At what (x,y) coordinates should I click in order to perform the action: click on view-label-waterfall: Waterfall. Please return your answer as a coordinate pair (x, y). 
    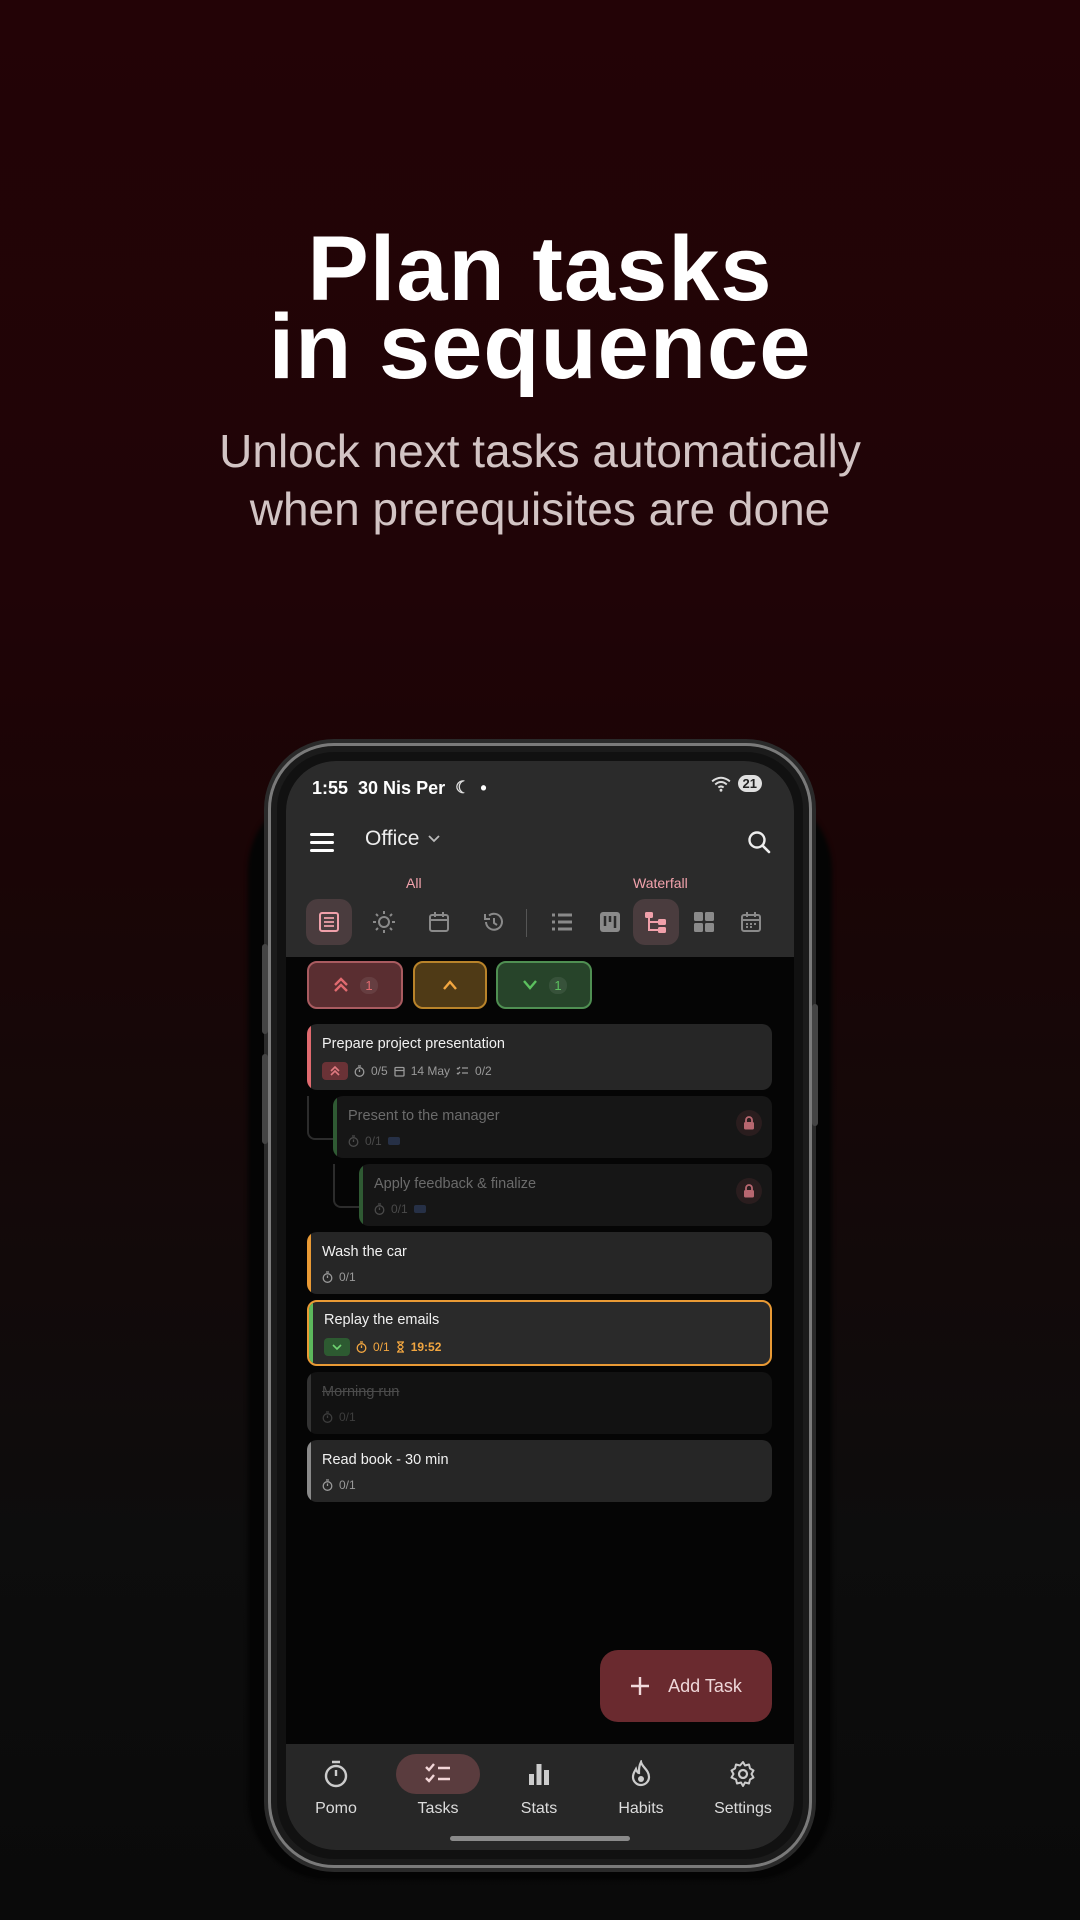
    Looking at the image, I should click on (660, 883).